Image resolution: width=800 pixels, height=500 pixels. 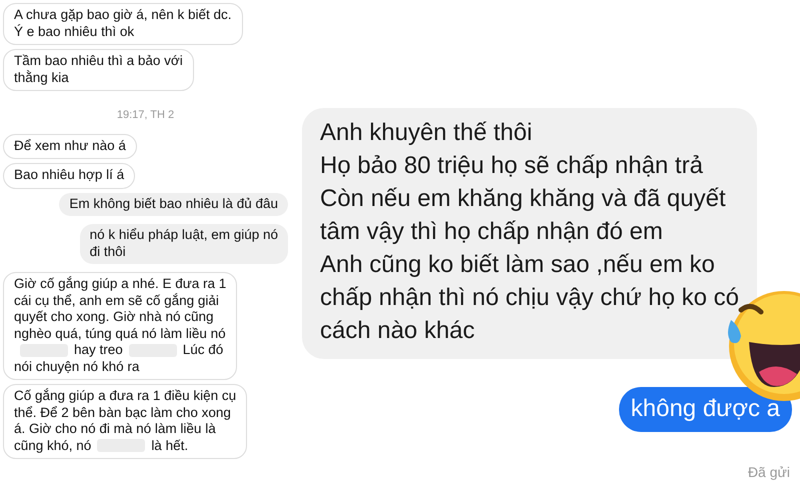 What do you see at coordinates (184, 244) in the screenshot?
I see `message-bubble: nó k hiểu pháp luật, em giúp nó đi thôi` at bounding box center [184, 244].